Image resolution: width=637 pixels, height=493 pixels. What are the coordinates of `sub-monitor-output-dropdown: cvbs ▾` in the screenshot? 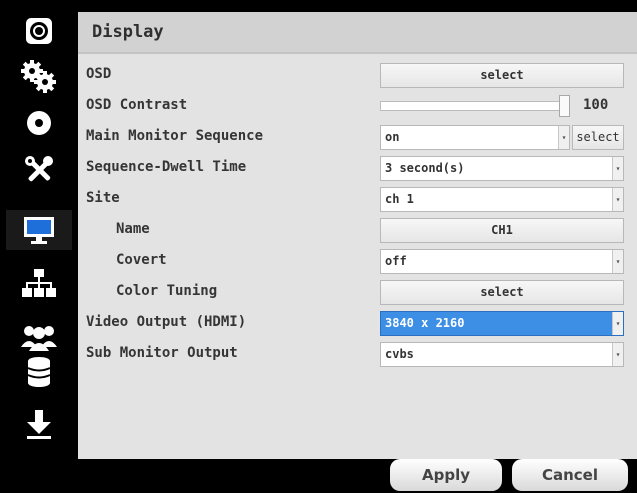 It's located at (502, 354).